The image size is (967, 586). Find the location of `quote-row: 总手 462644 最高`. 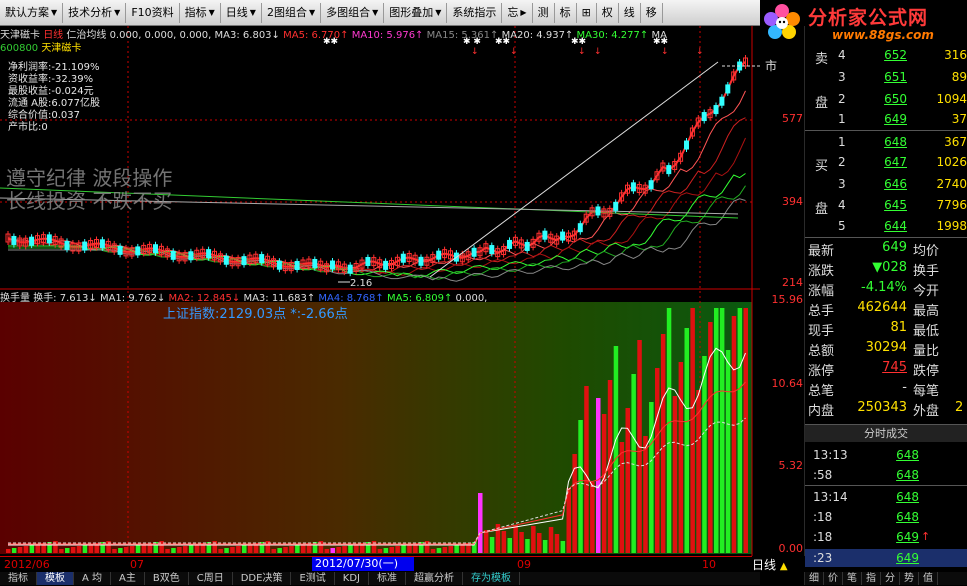

quote-row: 总手 462644 最高 is located at coordinates (886, 308).